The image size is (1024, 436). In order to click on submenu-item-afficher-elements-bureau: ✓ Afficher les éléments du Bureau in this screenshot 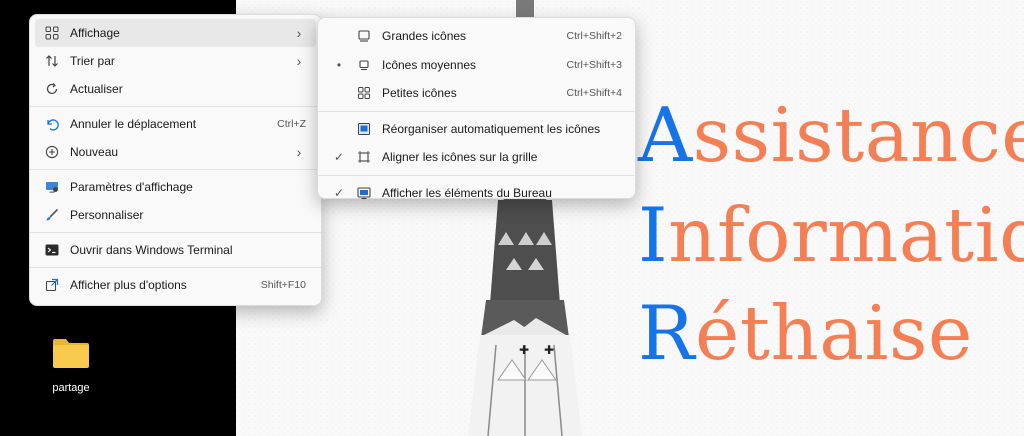, I will do `click(476, 193)`.